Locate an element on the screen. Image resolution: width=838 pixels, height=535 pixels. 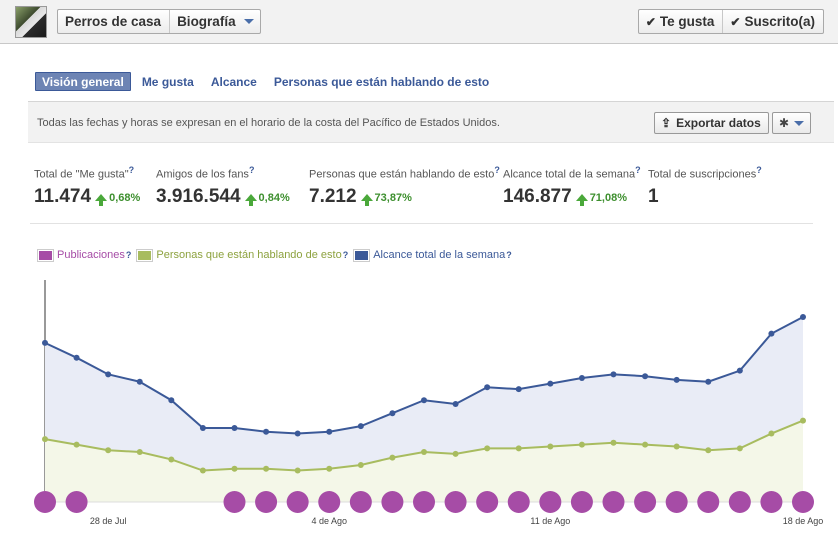
tab-hablando: Personas que están hablando de esto is located at coordinates (381, 81).